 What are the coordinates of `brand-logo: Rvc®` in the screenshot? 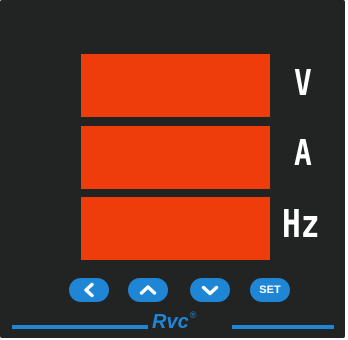 It's located at (174, 321).